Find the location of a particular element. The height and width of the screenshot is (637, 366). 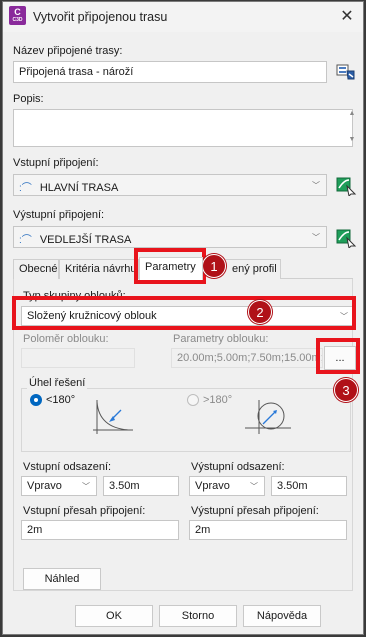

input-offset-side-select: Vpravo ﹀ is located at coordinates (59, 486).